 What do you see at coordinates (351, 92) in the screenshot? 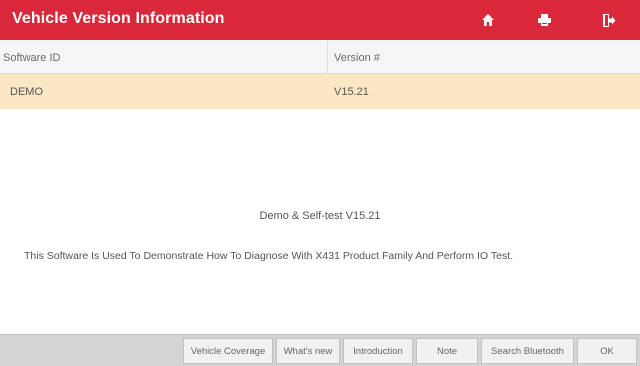
I see `version-cell: V15.21` at bounding box center [351, 92].